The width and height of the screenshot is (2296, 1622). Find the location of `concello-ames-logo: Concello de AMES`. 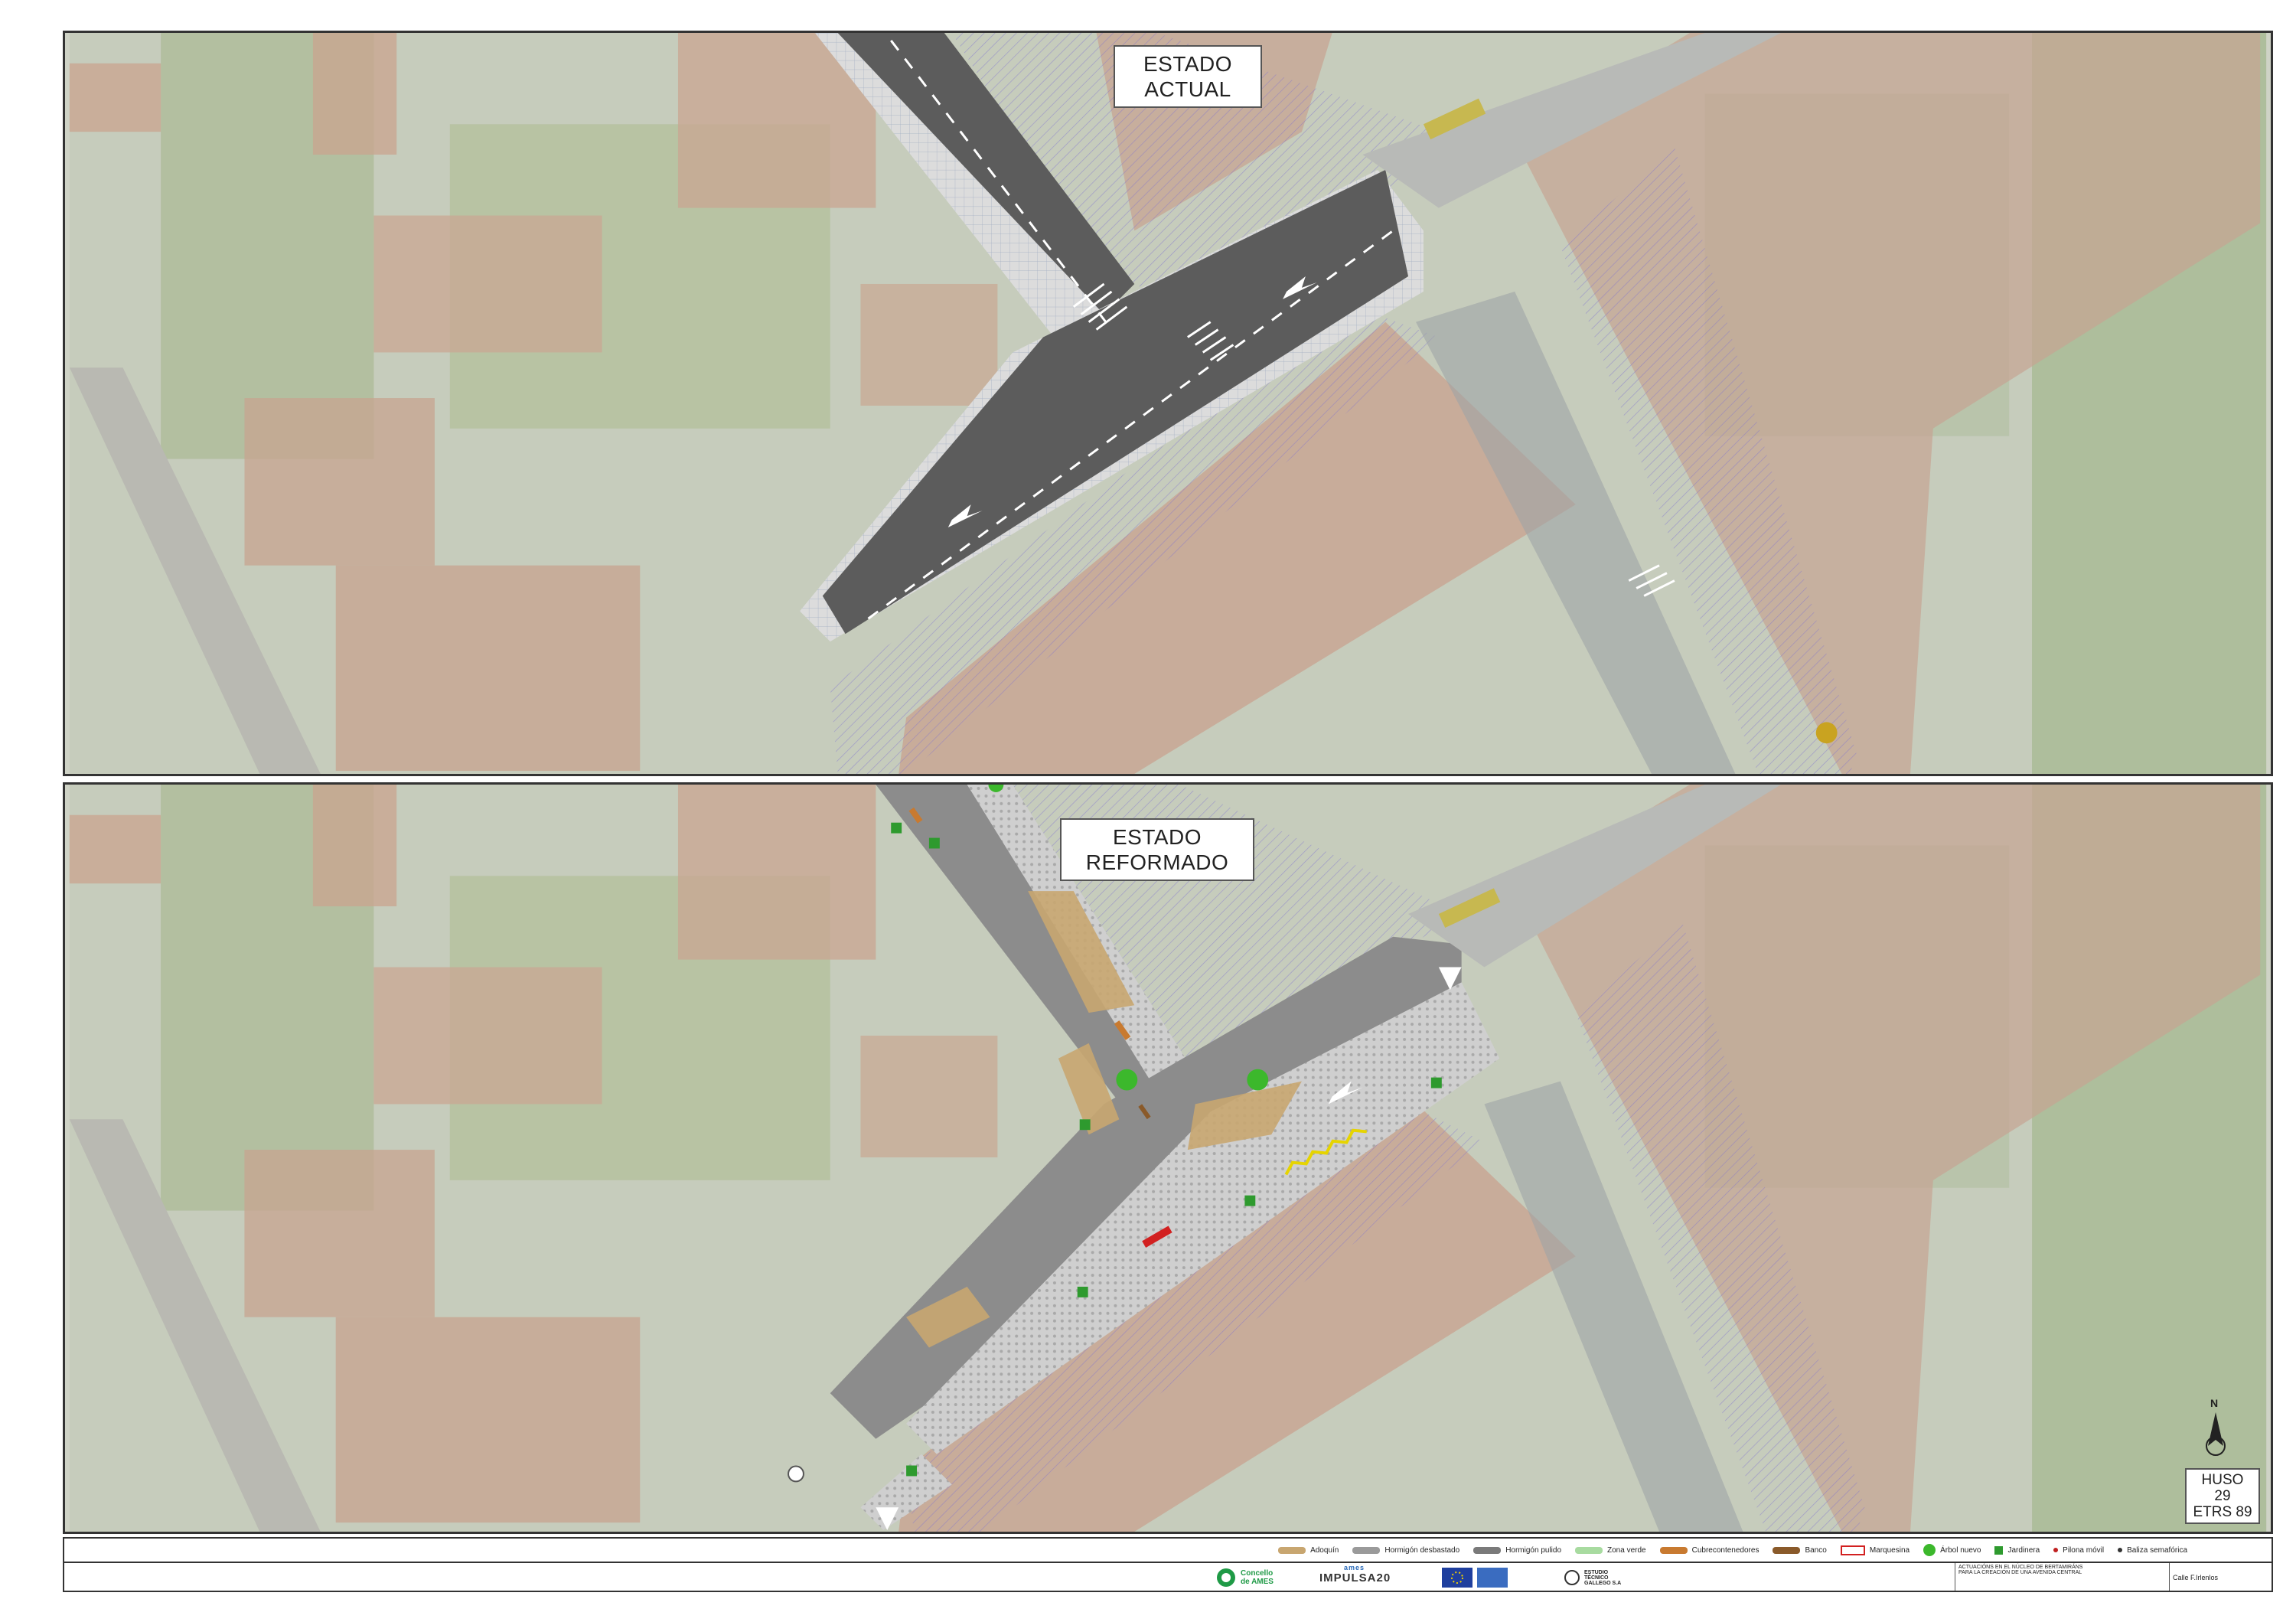

concello-ames-logo: Concello de AMES is located at coordinates (1245, 1578).